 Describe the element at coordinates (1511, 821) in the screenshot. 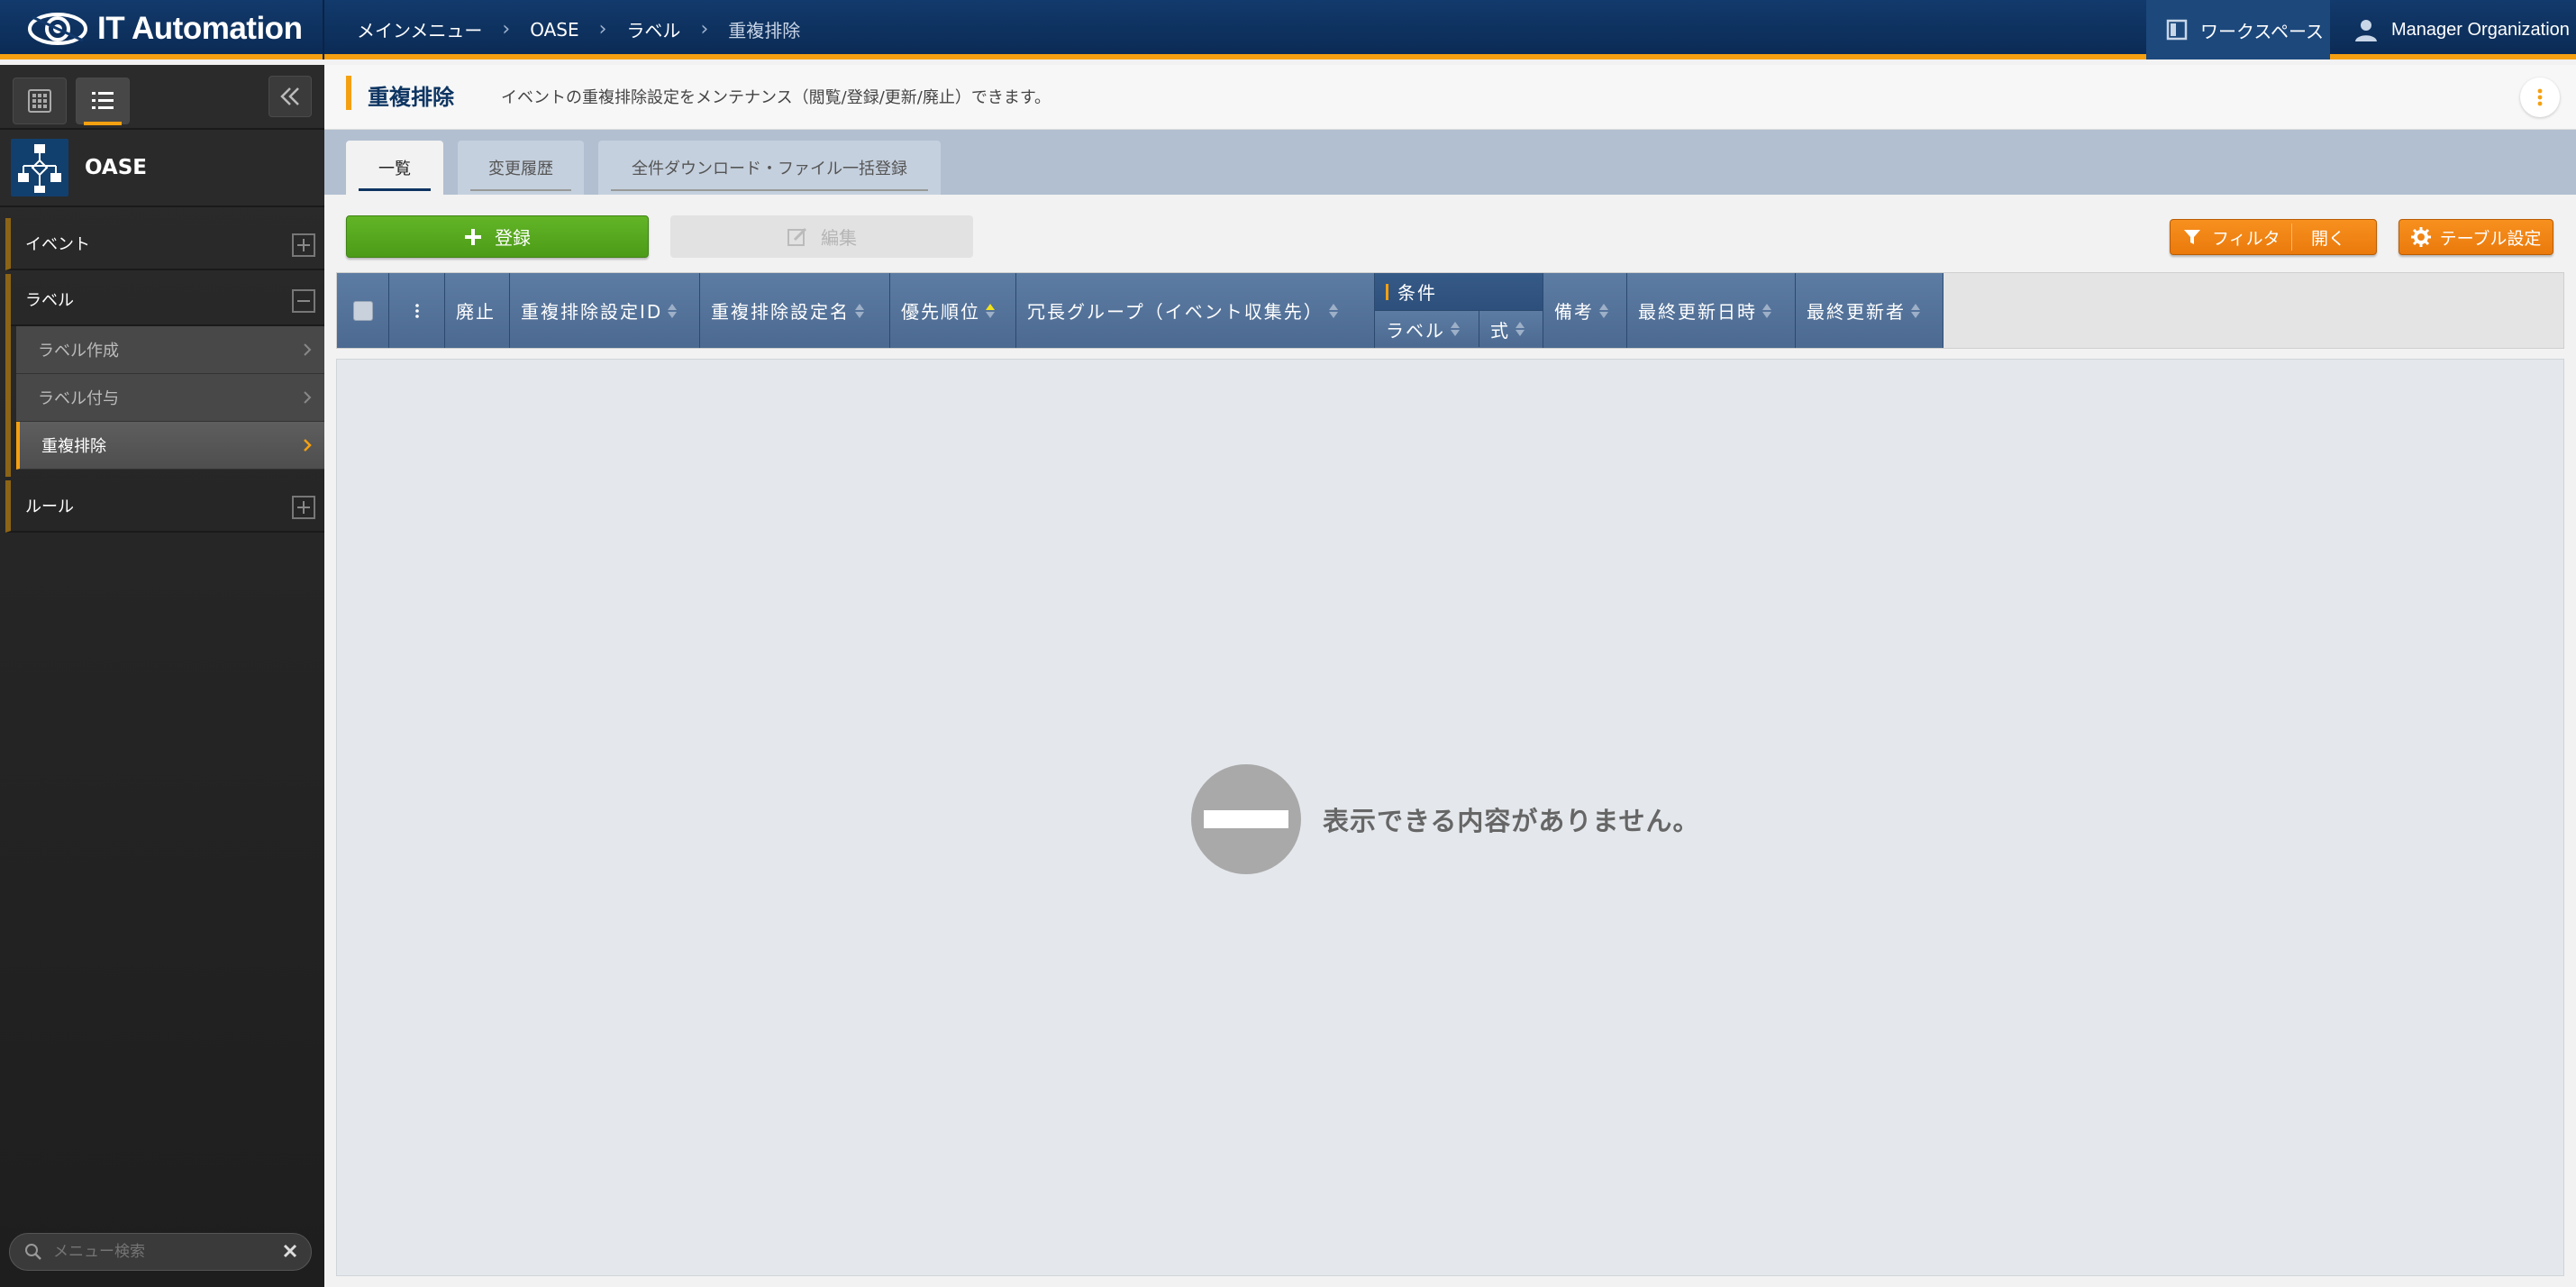

I see `empty-message: 表示できる内容がありません。` at that location.